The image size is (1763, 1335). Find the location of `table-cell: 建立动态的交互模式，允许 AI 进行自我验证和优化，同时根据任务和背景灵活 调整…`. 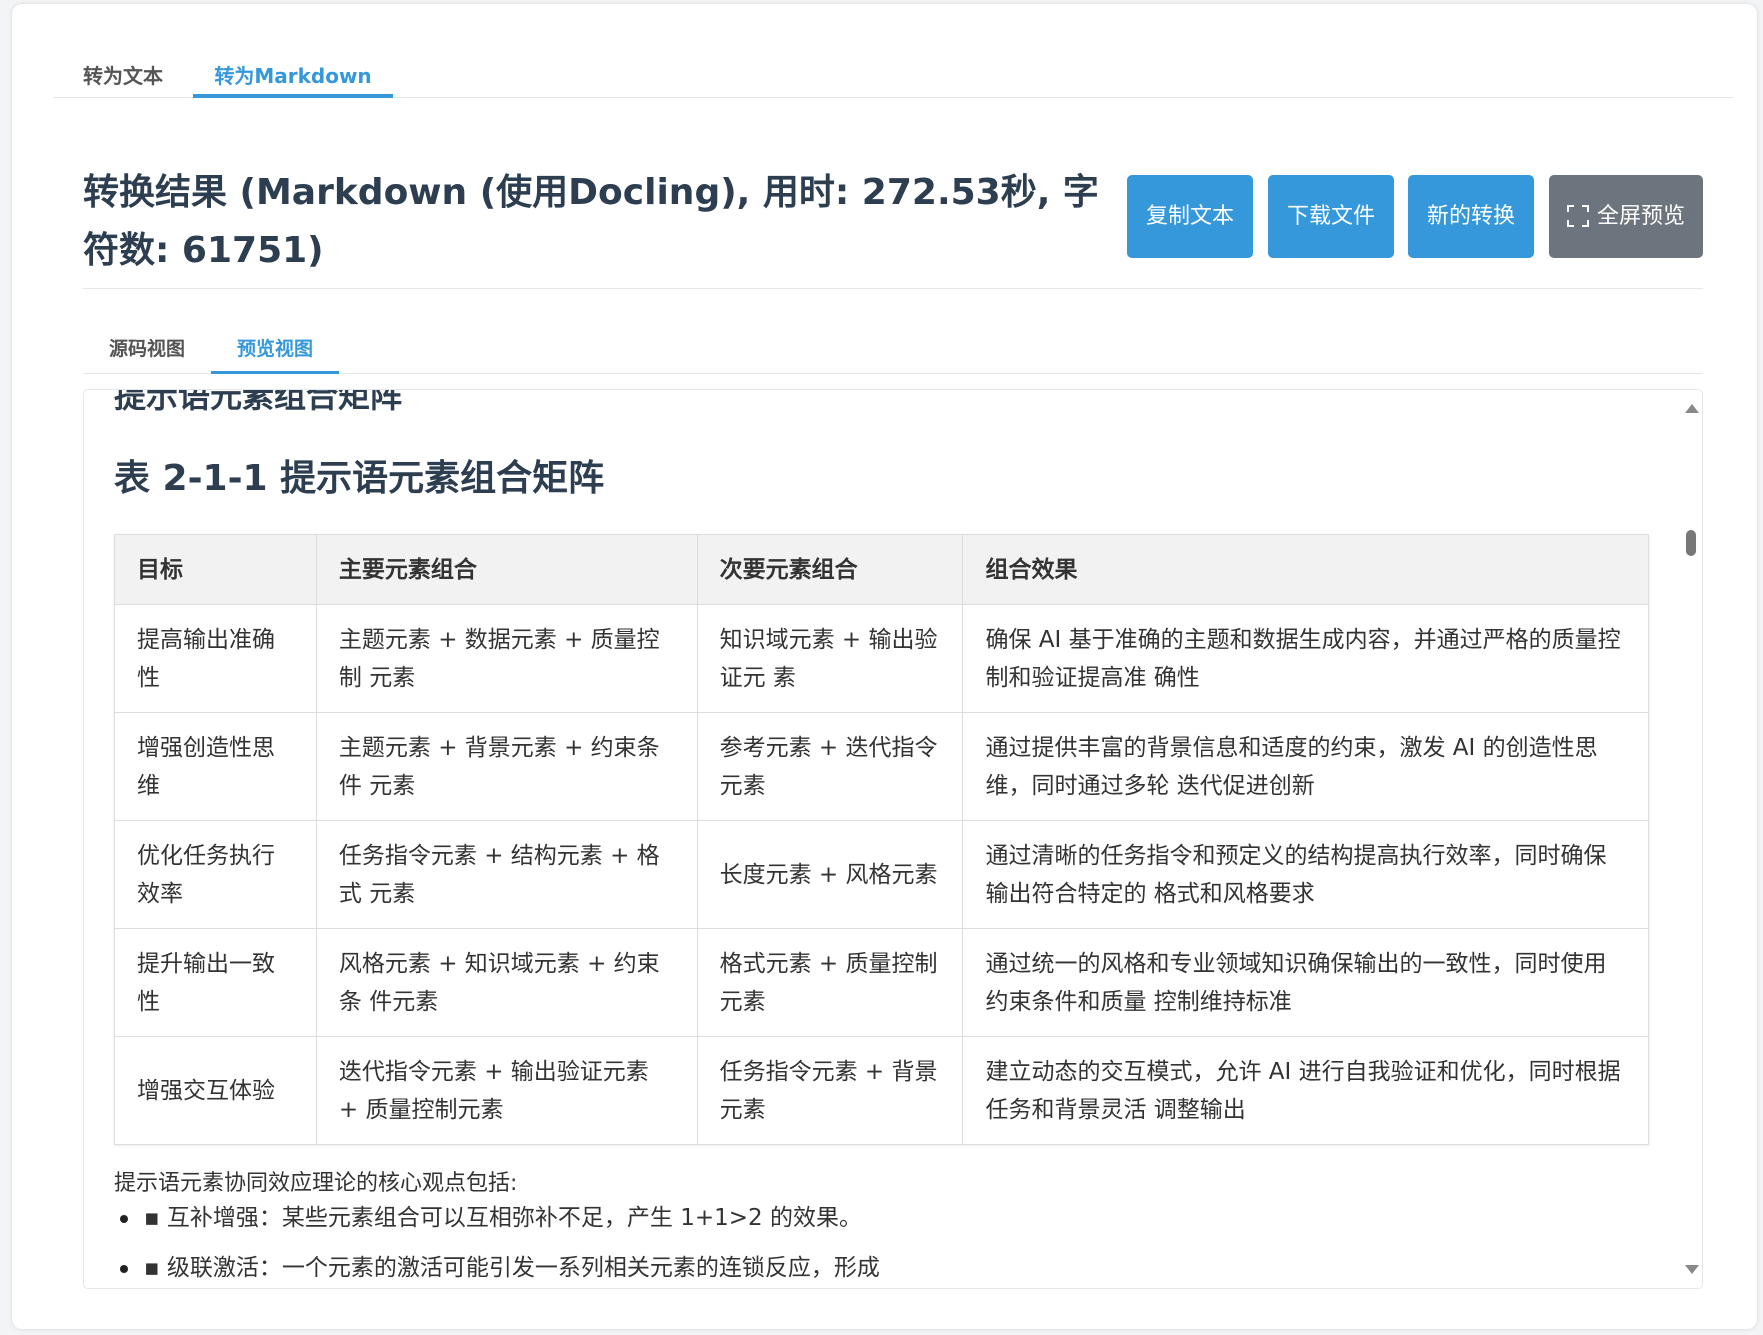

table-cell: 建立动态的交互模式，允许 AI 进行自我验证和优化，同时根据任务和背景灵活 调整… is located at coordinates (1305, 1090).